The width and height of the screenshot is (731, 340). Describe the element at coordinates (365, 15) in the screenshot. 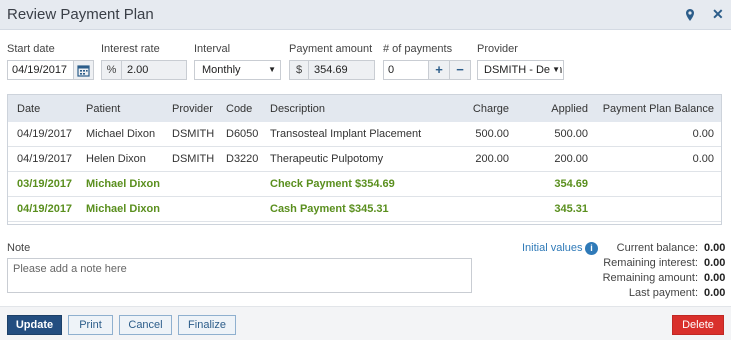

I see `title-bar: Review Payment Plan ✕` at that location.